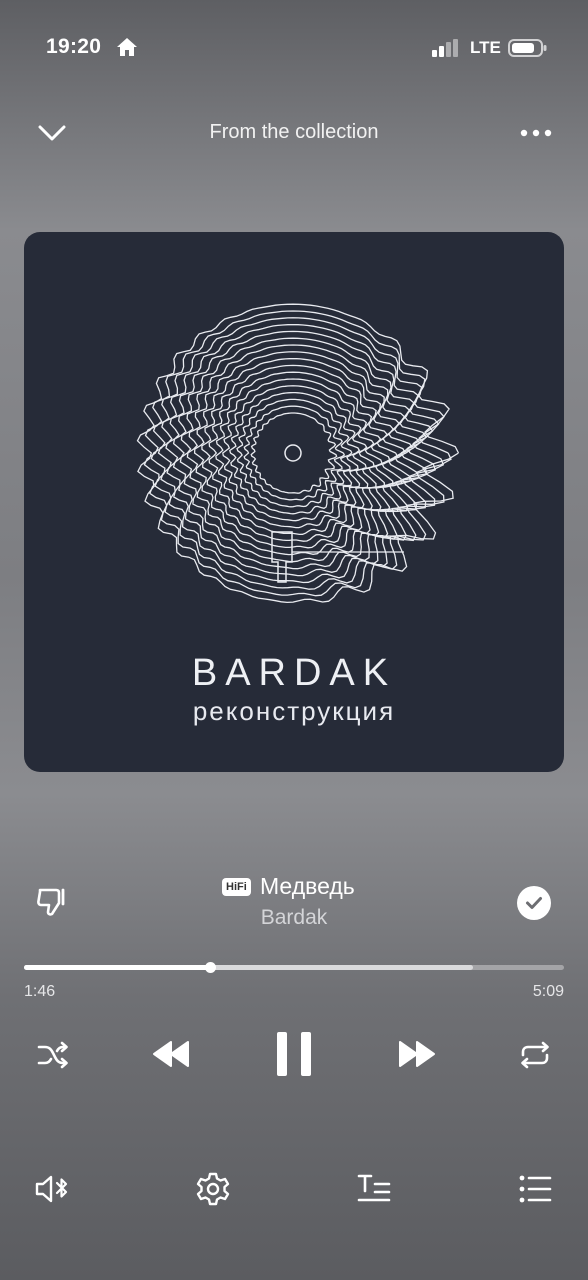 The width and height of the screenshot is (588, 1280). I want to click on more-dots-icon, so click(536, 133).